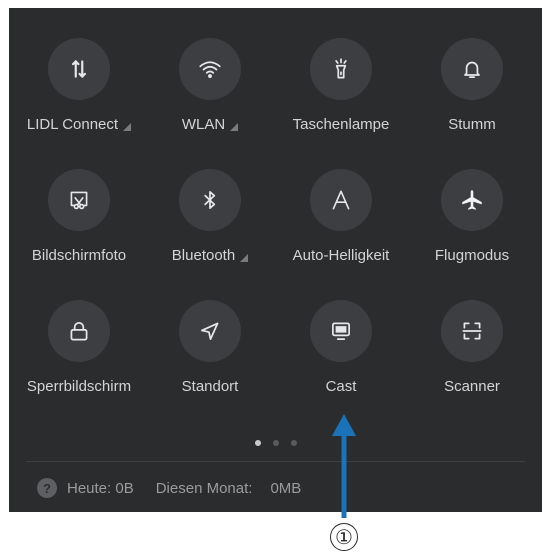 This screenshot has width=551, height=559. What do you see at coordinates (344, 537) in the screenshot?
I see `annotation-marker: ①` at bounding box center [344, 537].